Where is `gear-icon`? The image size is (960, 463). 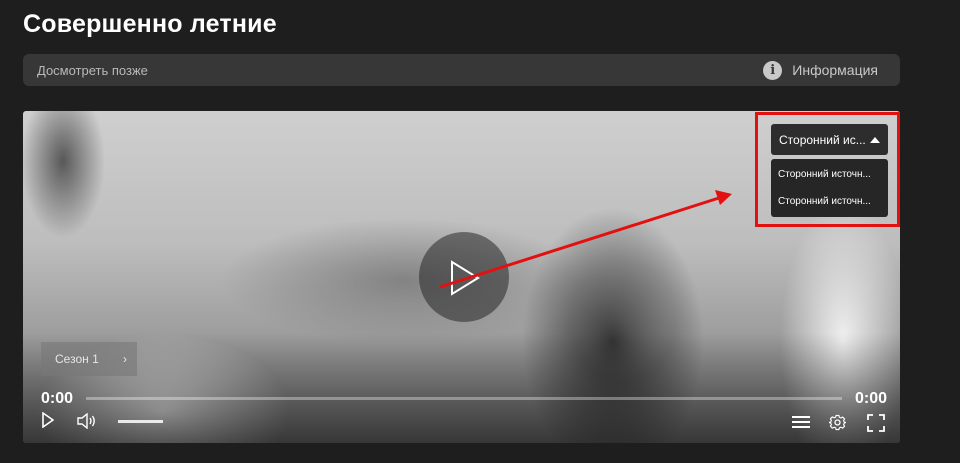 gear-icon is located at coordinates (837, 422).